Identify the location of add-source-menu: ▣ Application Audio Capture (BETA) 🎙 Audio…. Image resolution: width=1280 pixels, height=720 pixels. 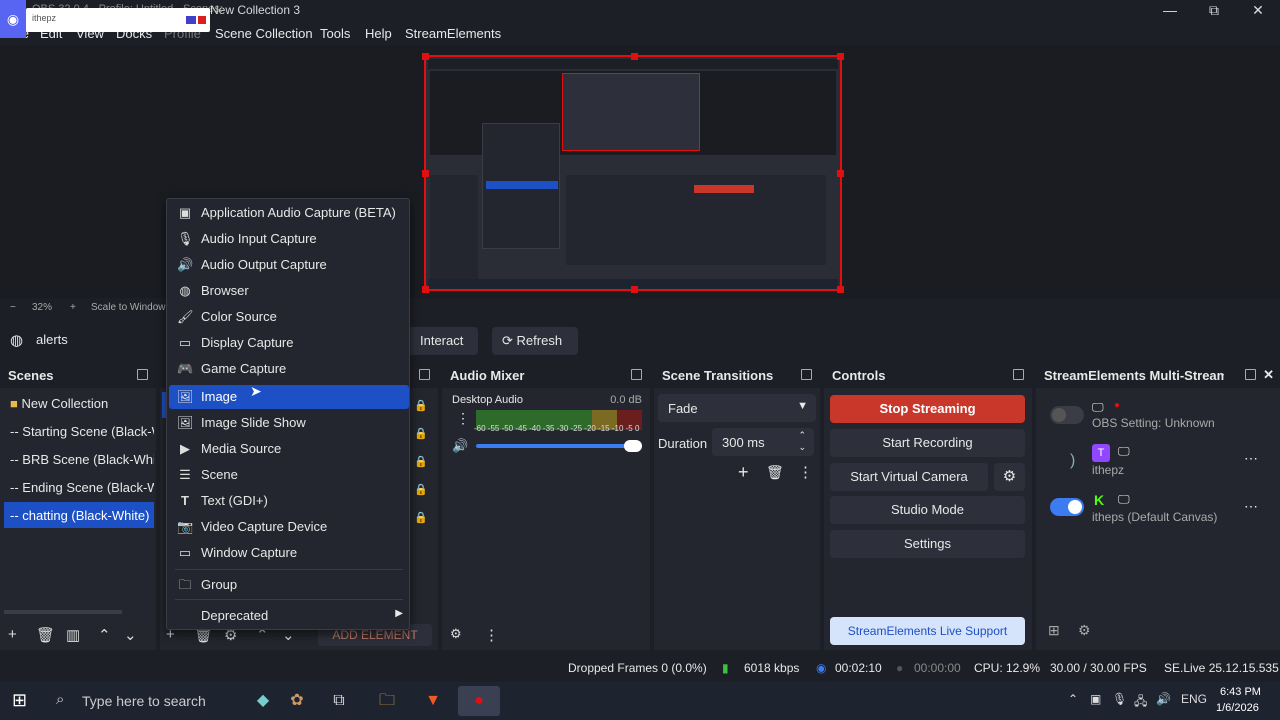
(288, 414).